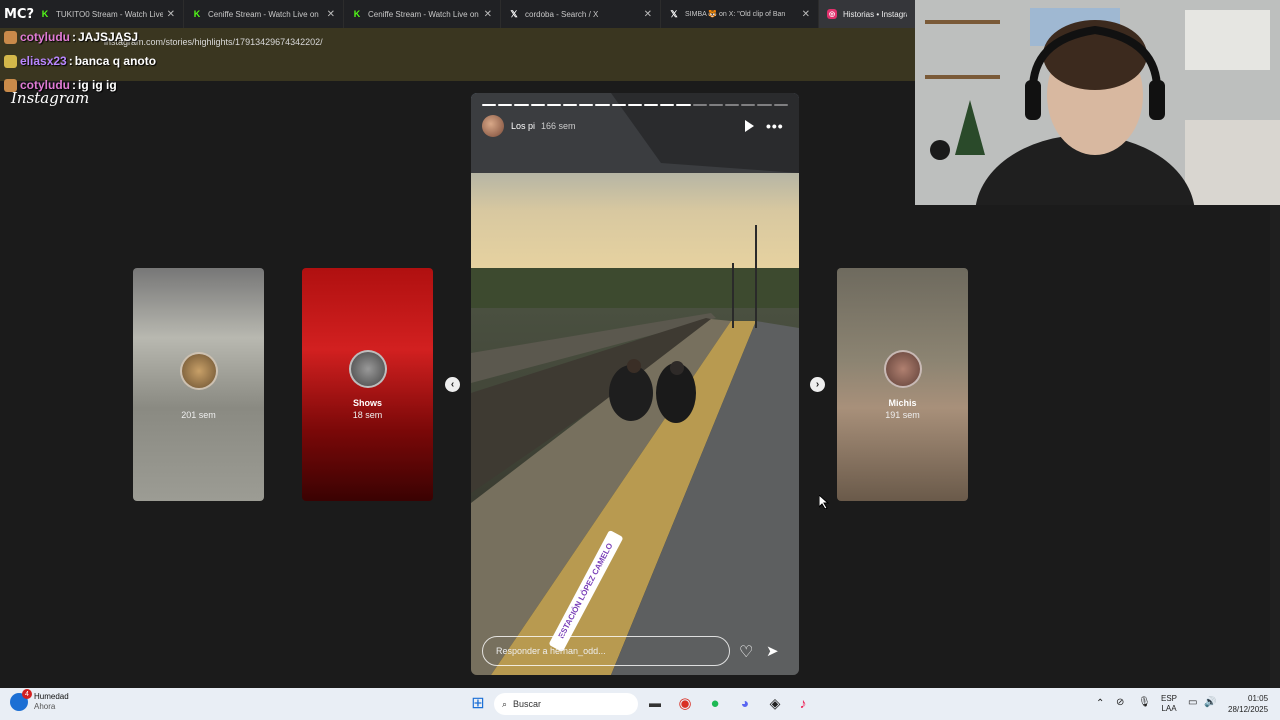 The image size is (1280, 720). I want to click on search-placeholder: Buscar, so click(527, 704).